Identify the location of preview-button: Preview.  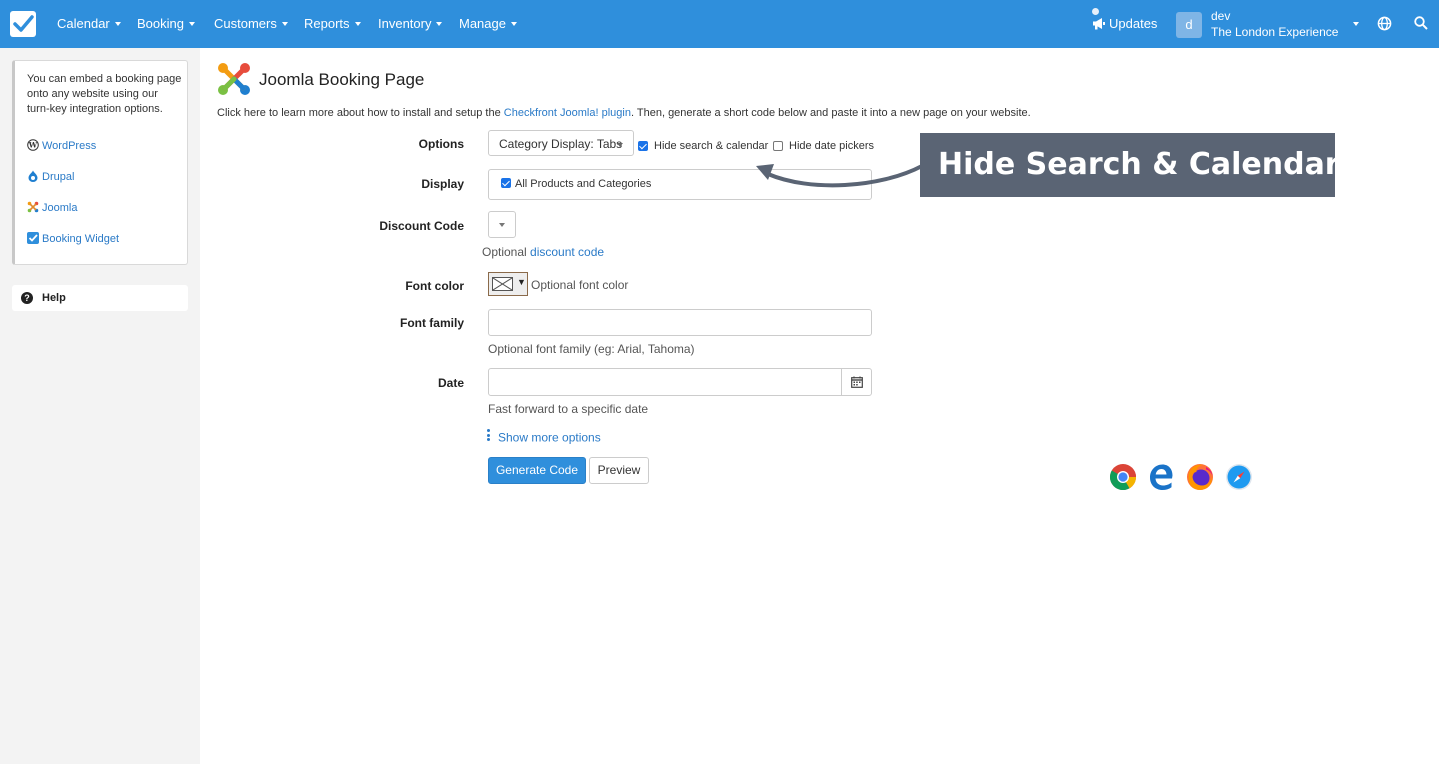
(619, 470).